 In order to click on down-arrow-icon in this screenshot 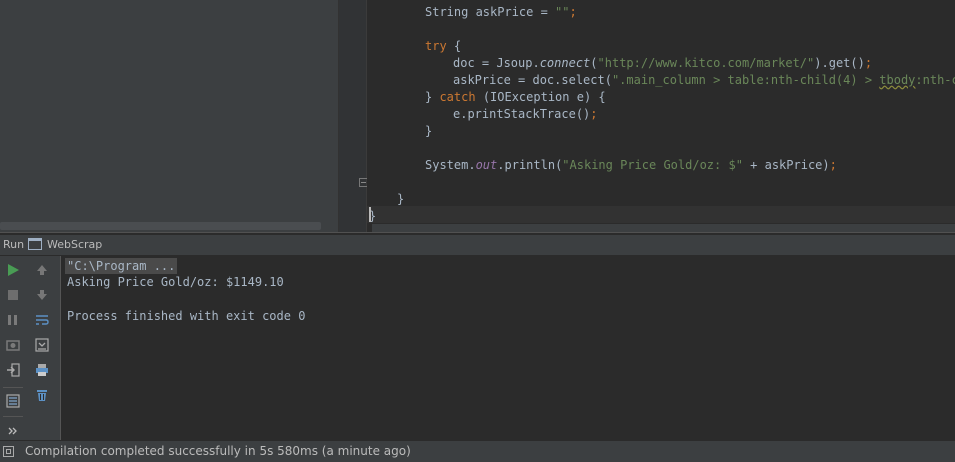, I will do `click(42, 295)`.